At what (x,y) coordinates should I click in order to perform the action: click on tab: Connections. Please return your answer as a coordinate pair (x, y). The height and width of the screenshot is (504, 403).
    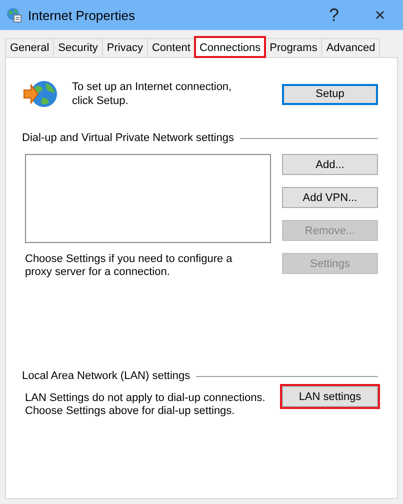
    Looking at the image, I should click on (230, 47).